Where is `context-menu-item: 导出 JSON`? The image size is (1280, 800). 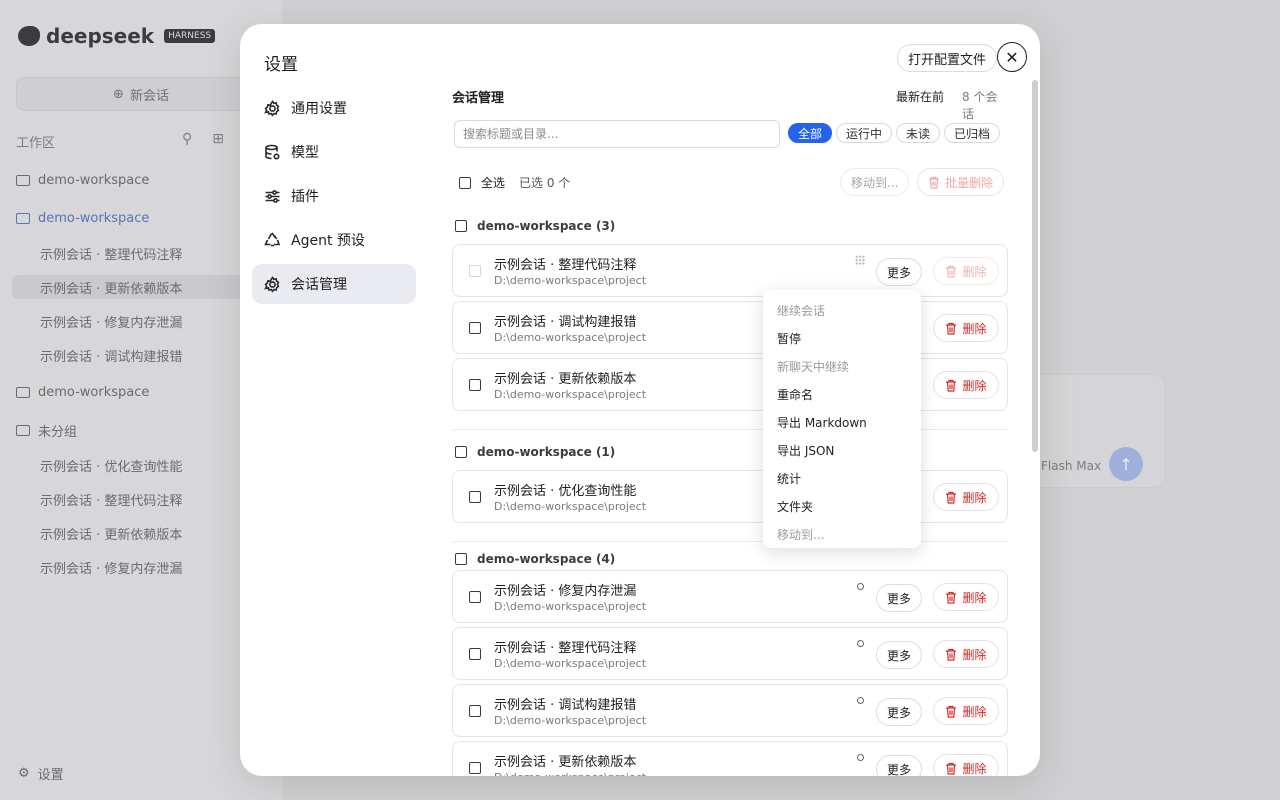
context-menu-item: 导出 JSON is located at coordinates (842, 450).